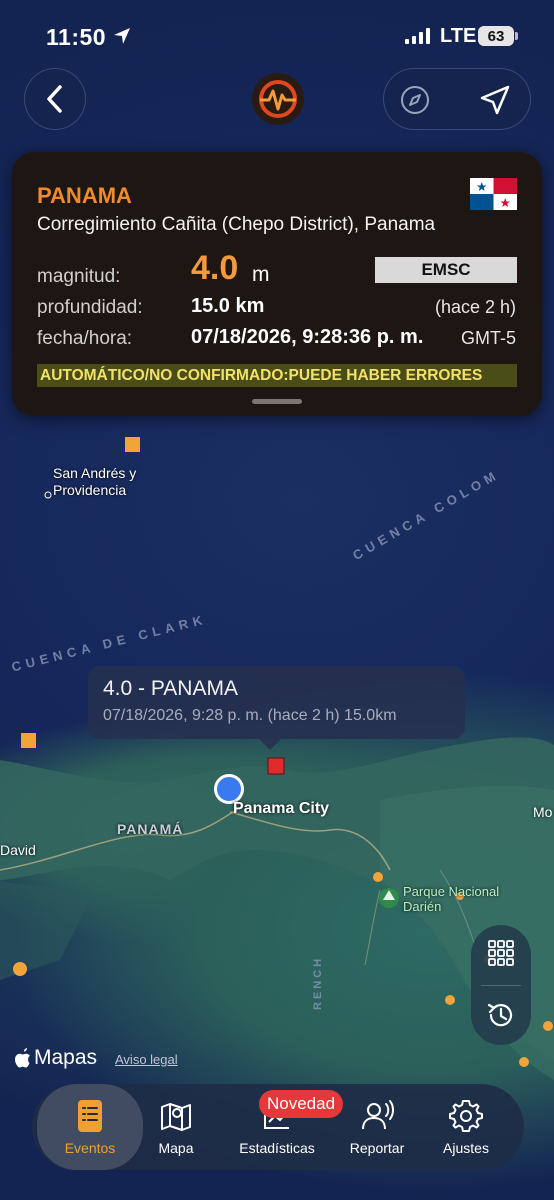  Describe the element at coordinates (457, 99) in the screenshot. I see `top-right-controls` at that location.